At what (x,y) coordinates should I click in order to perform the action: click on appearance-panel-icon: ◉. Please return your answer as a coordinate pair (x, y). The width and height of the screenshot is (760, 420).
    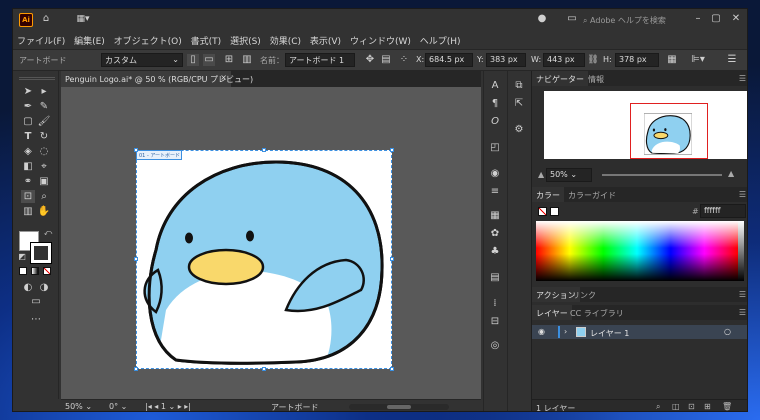
    Looking at the image, I should click on (495, 173).